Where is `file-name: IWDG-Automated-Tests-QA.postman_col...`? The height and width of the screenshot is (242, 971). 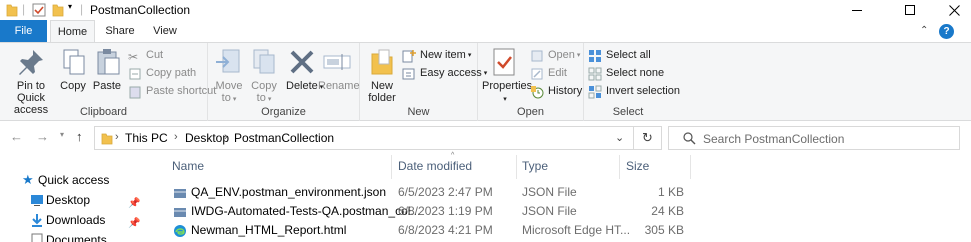
file-name: IWDG-Automated-Tests-QA.postman_col... is located at coordinates (306, 211).